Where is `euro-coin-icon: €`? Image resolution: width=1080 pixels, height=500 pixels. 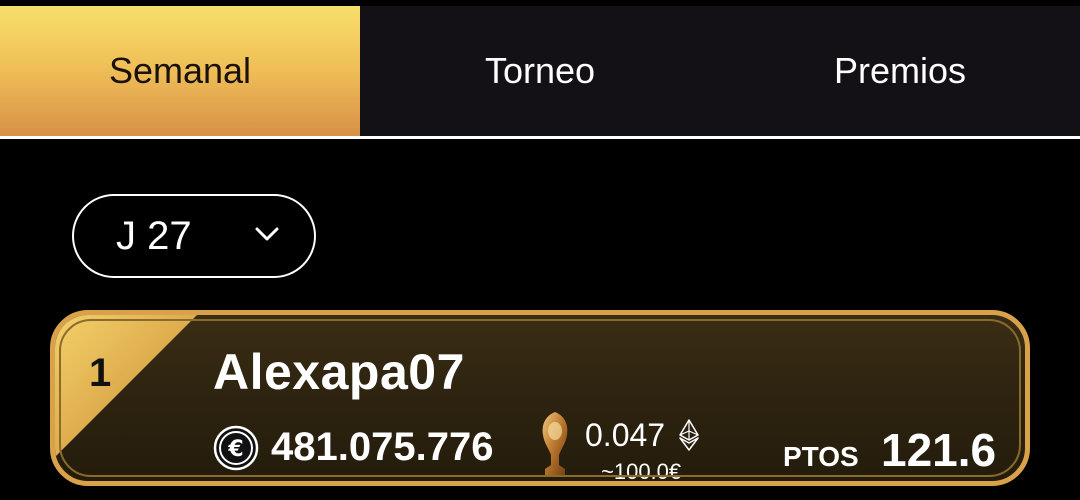 euro-coin-icon: € is located at coordinates (236, 448).